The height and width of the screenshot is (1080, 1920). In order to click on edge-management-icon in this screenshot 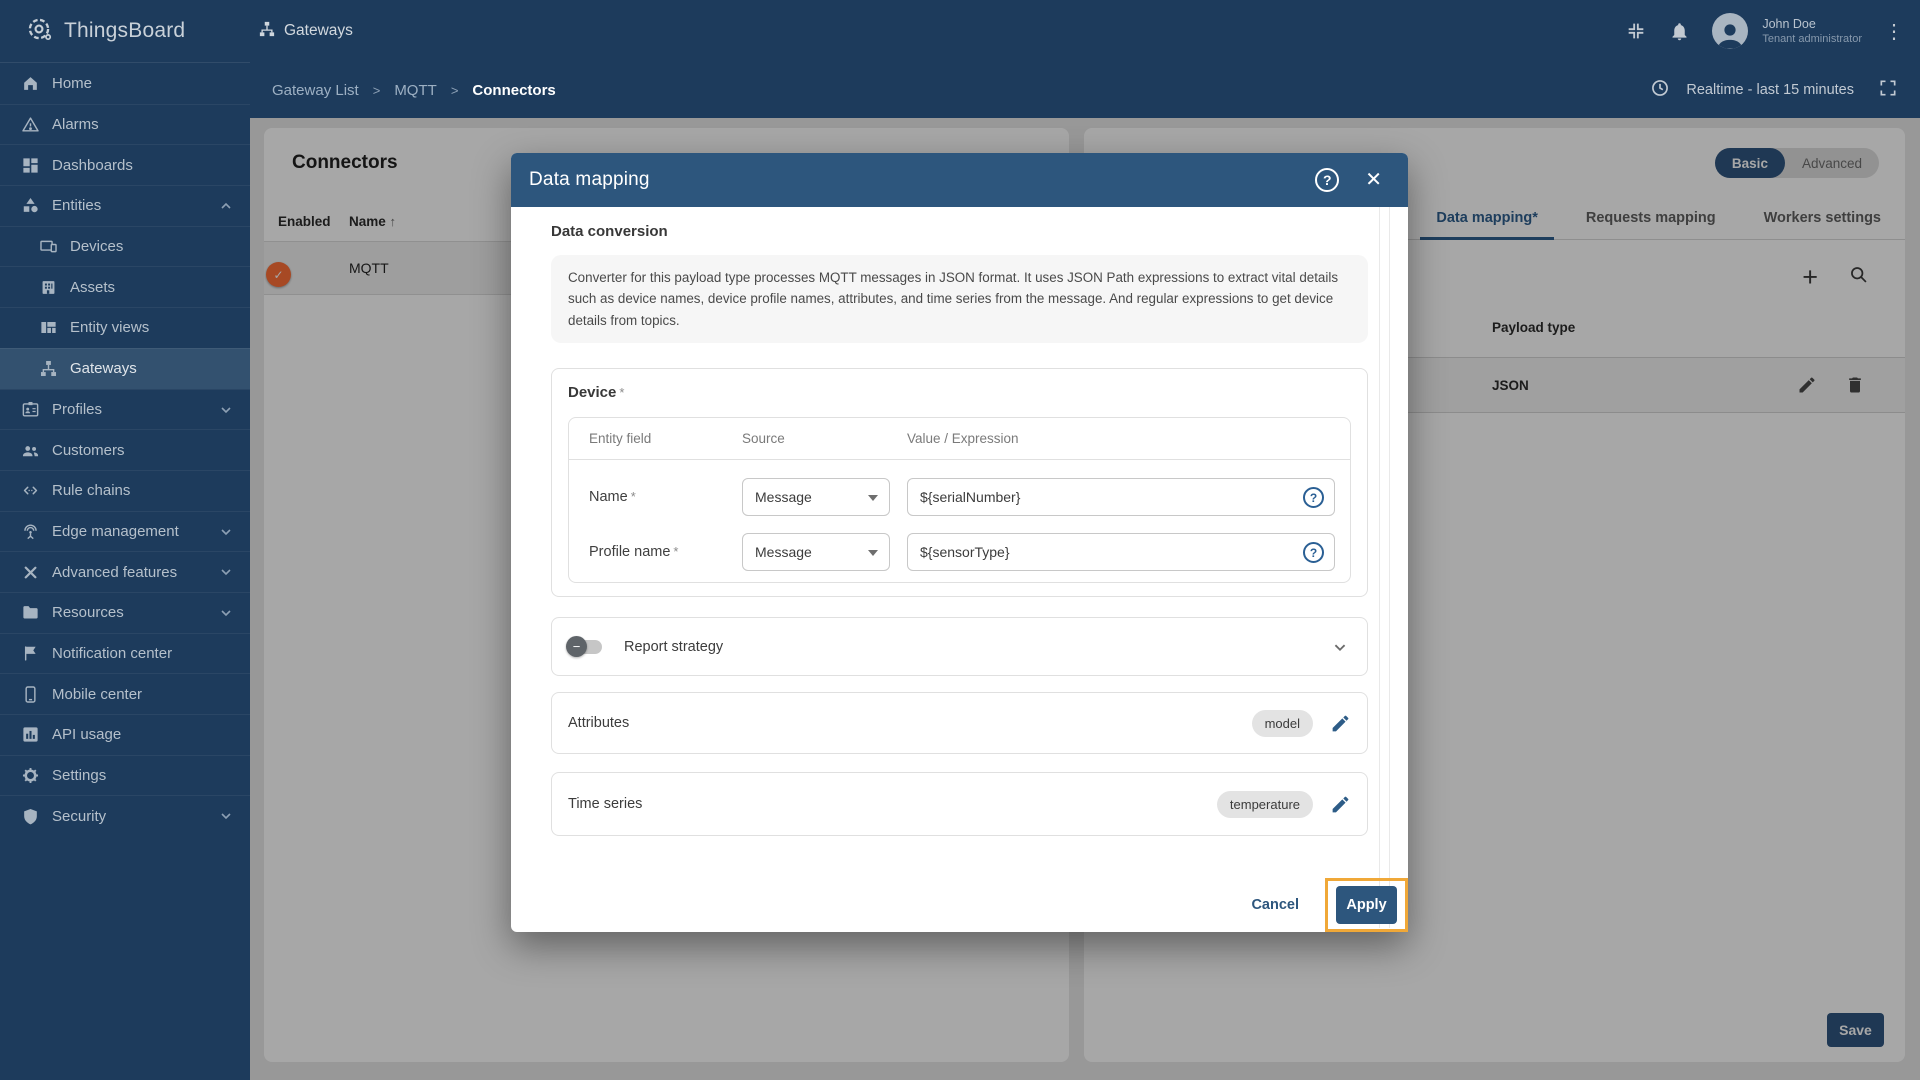, I will do `click(30, 531)`.